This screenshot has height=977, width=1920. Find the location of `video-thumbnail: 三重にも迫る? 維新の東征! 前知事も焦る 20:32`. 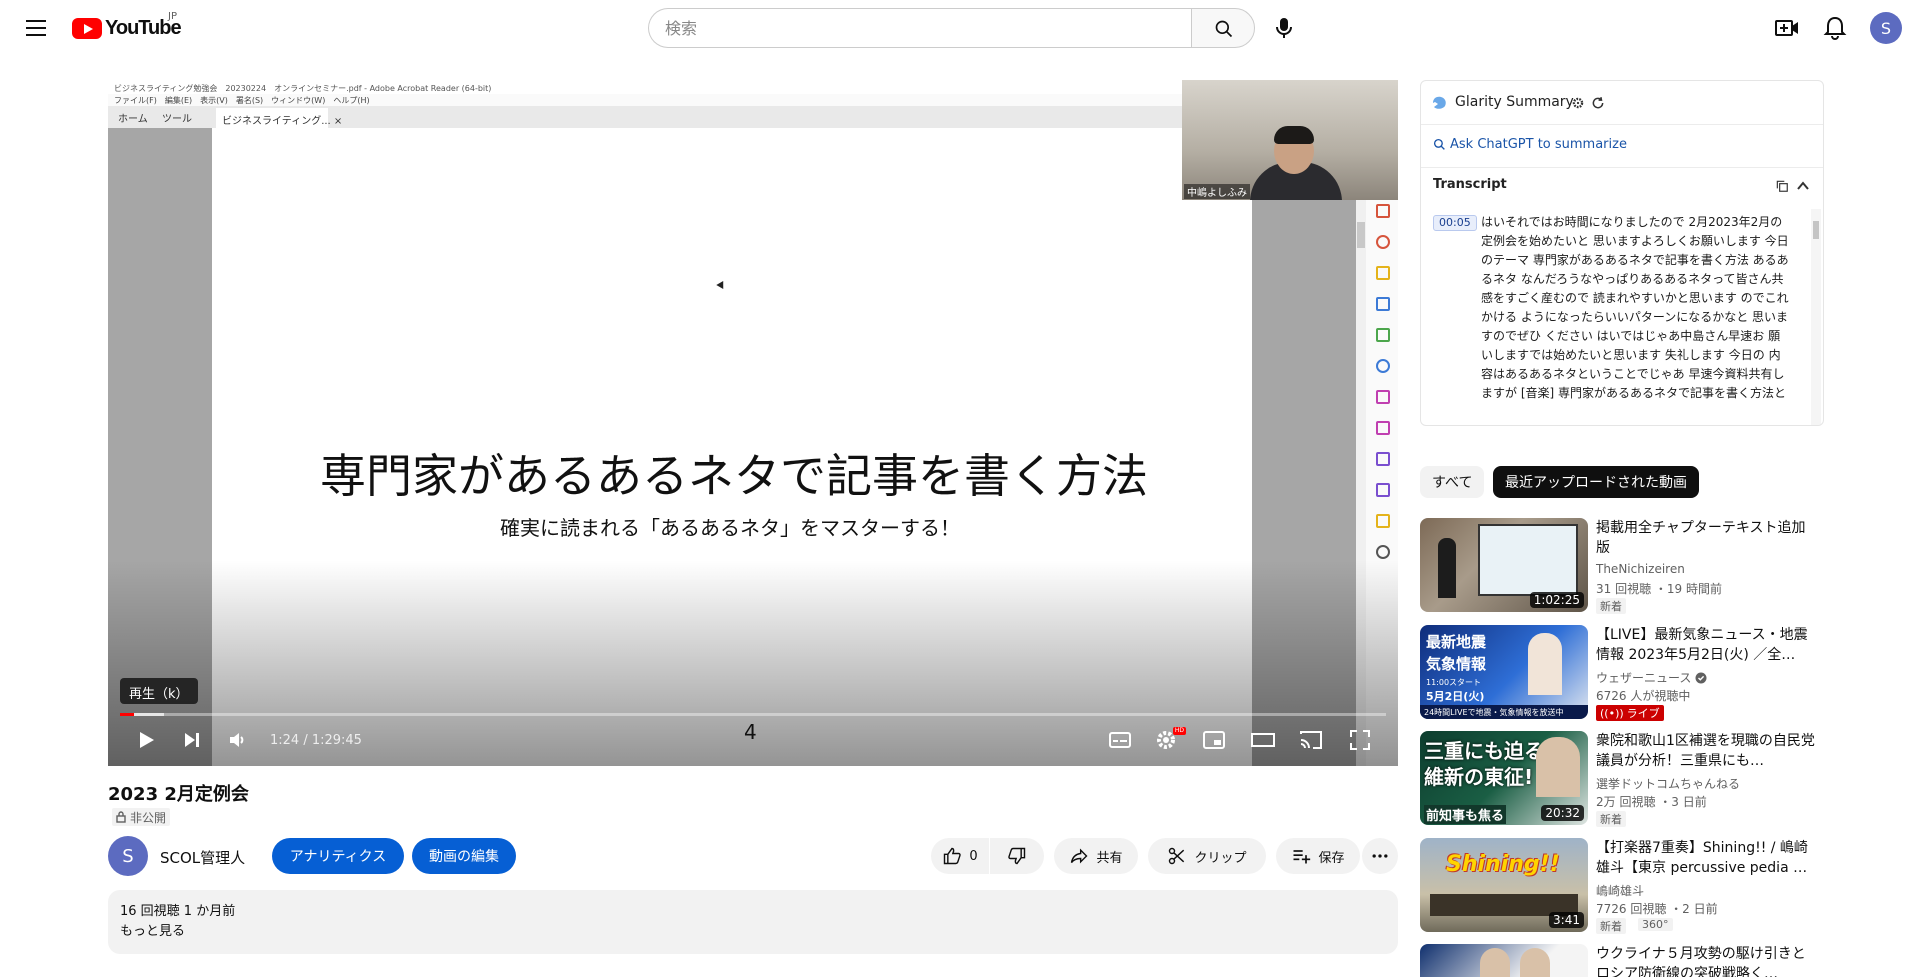

video-thumbnail: 三重にも迫る? 維新の東征! 前知事も焦る 20:32 is located at coordinates (1504, 778).